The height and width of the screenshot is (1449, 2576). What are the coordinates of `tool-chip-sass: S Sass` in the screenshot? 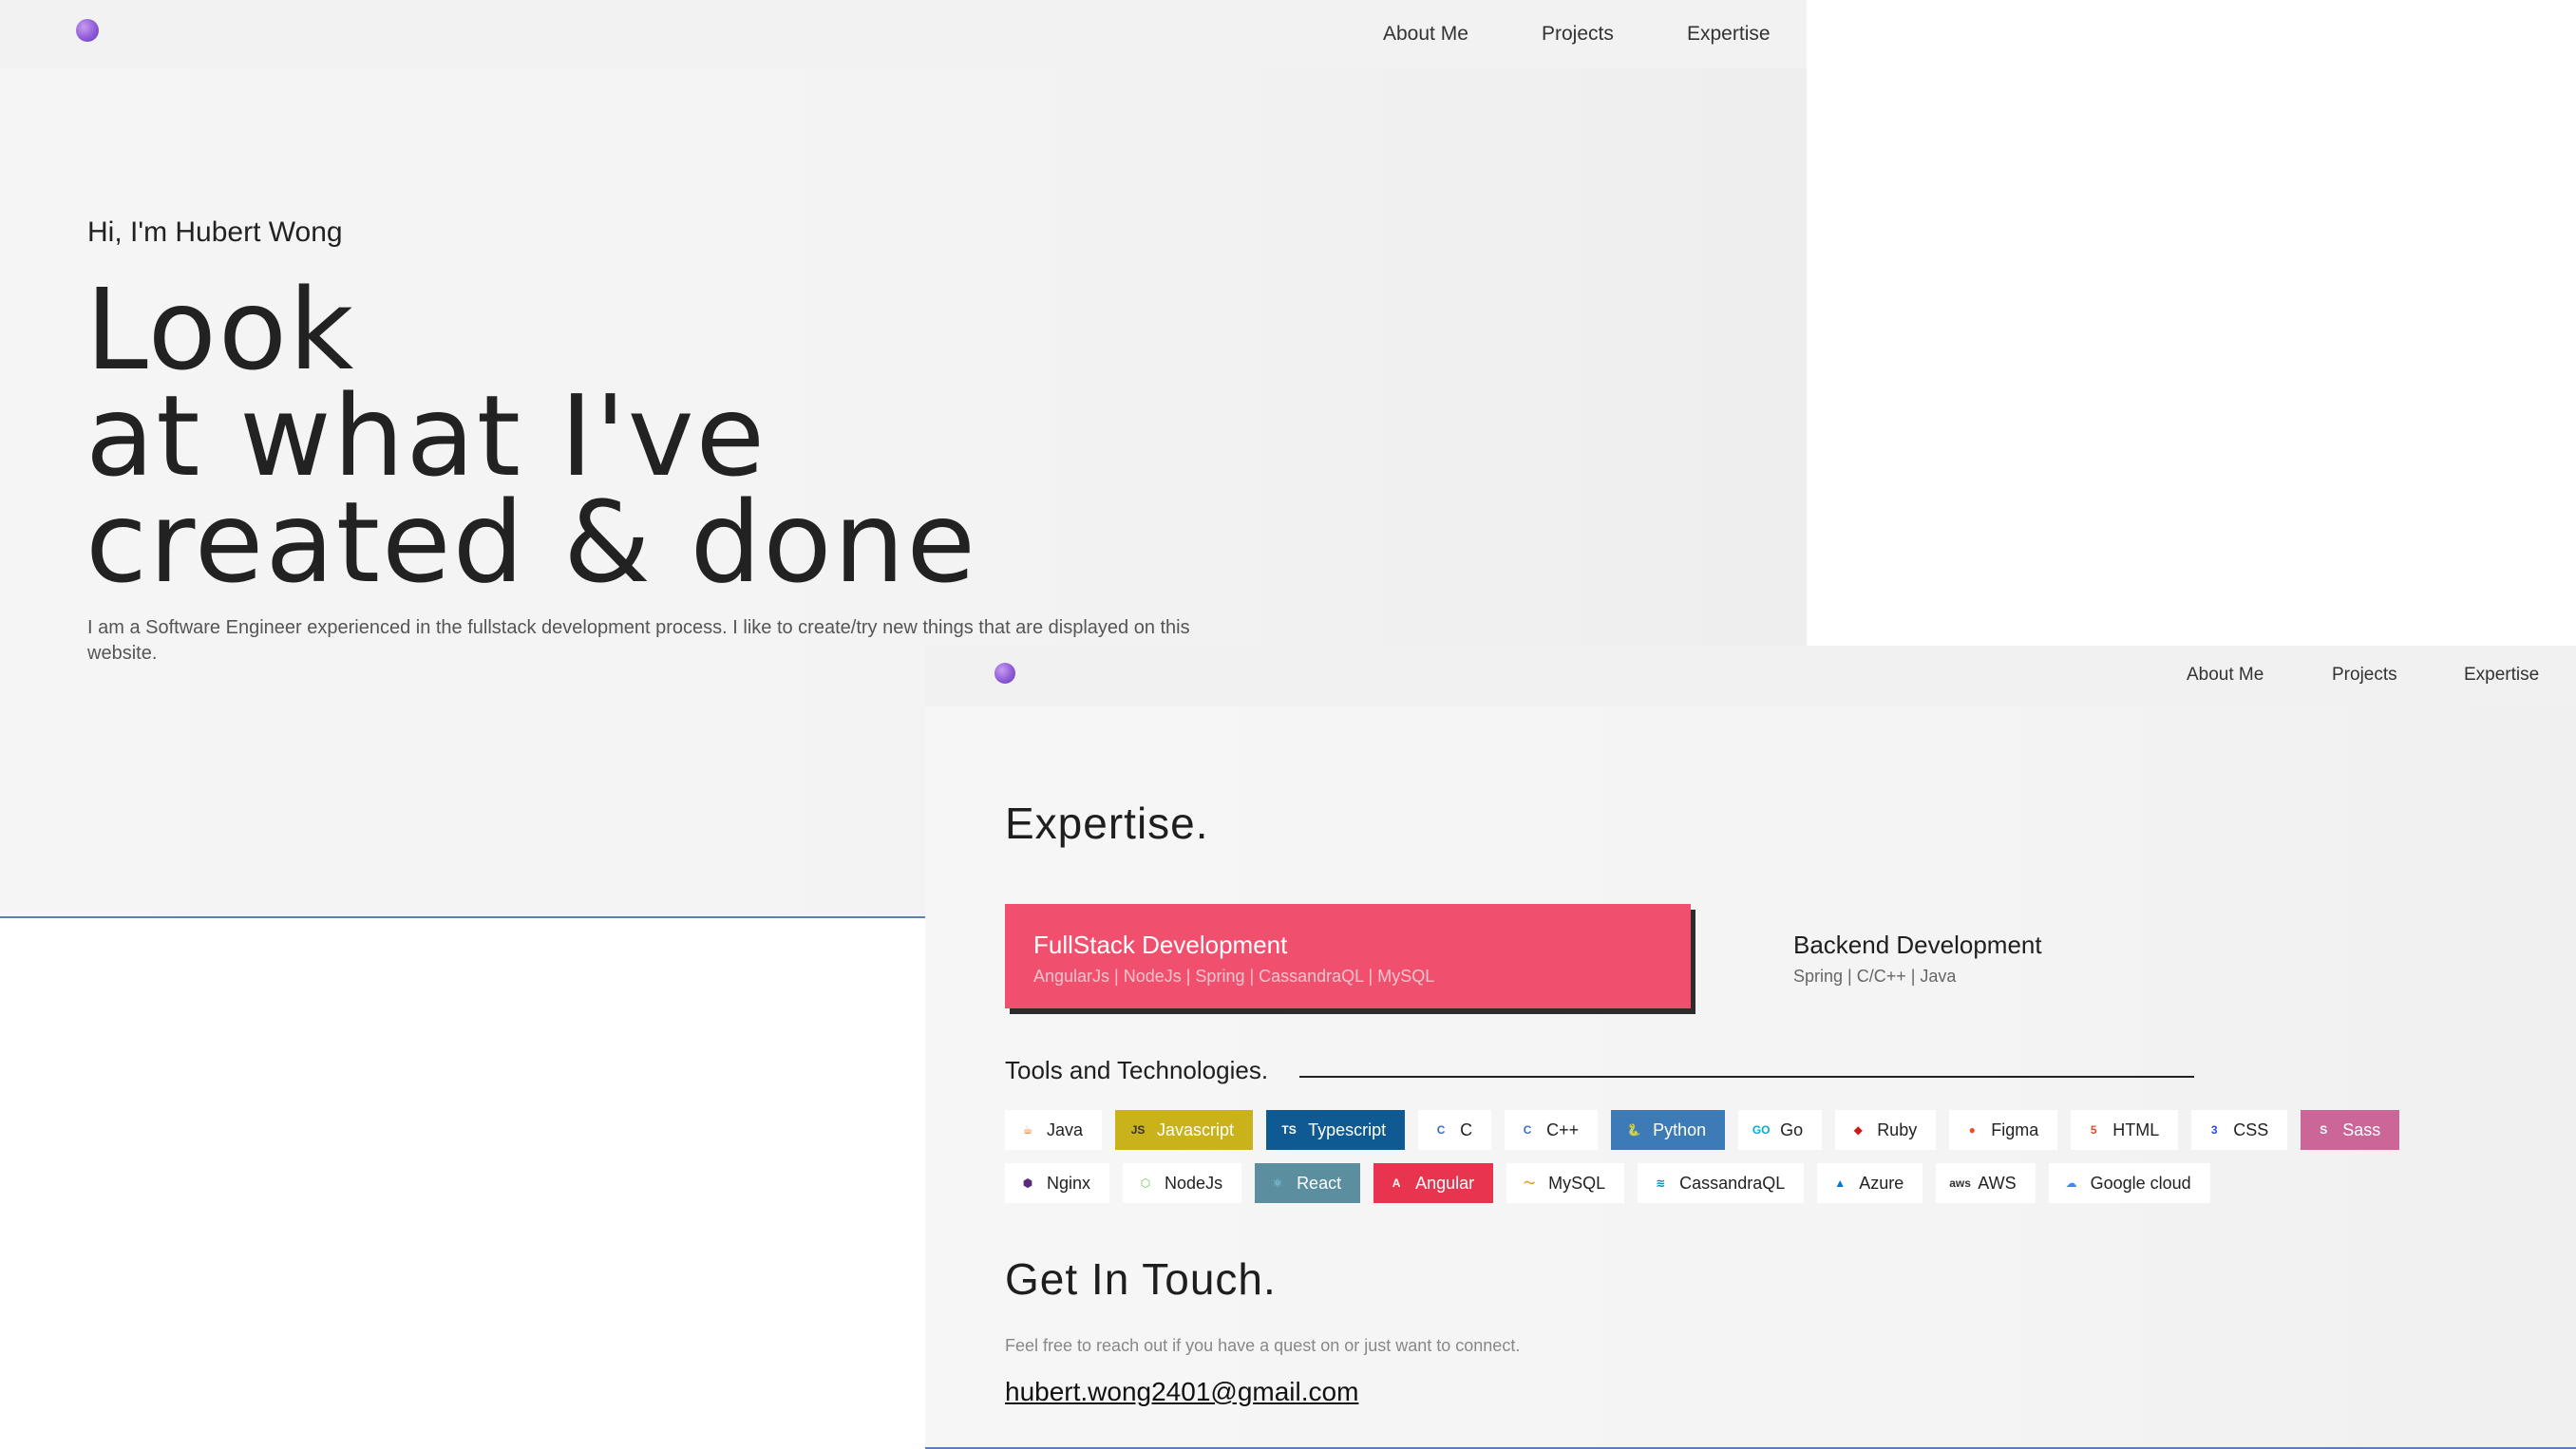 It's located at (2350, 1130).